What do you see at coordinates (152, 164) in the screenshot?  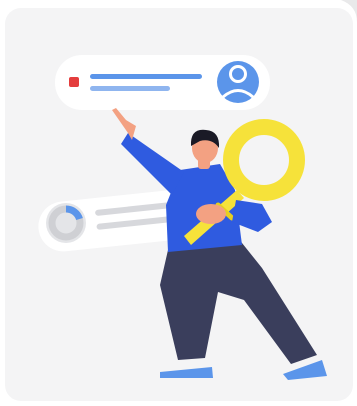 I see `pointing-arm` at bounding box center [152, 164].